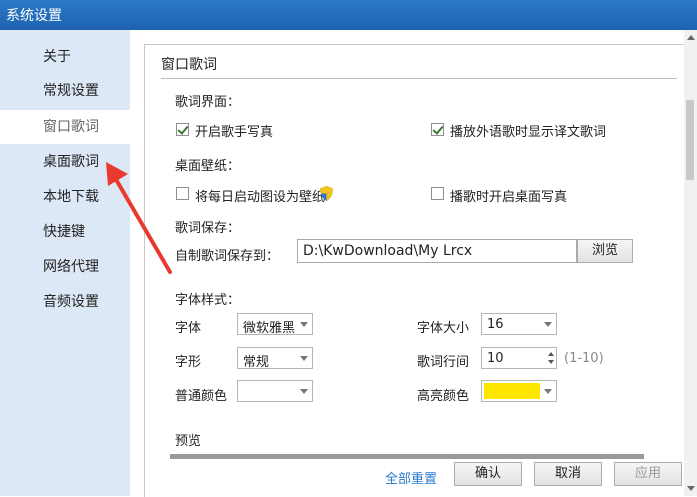 This screenshot has height=497, width=697. I want to click on font-label: 字体, so click(188, 328).